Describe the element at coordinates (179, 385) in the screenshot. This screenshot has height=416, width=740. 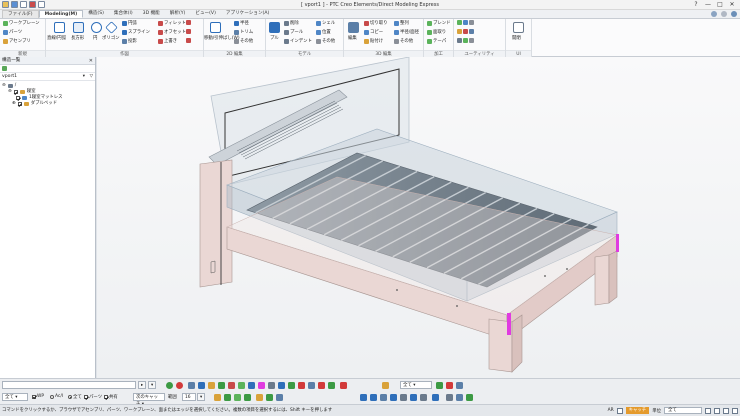
I see `cancel-icon` at that location.